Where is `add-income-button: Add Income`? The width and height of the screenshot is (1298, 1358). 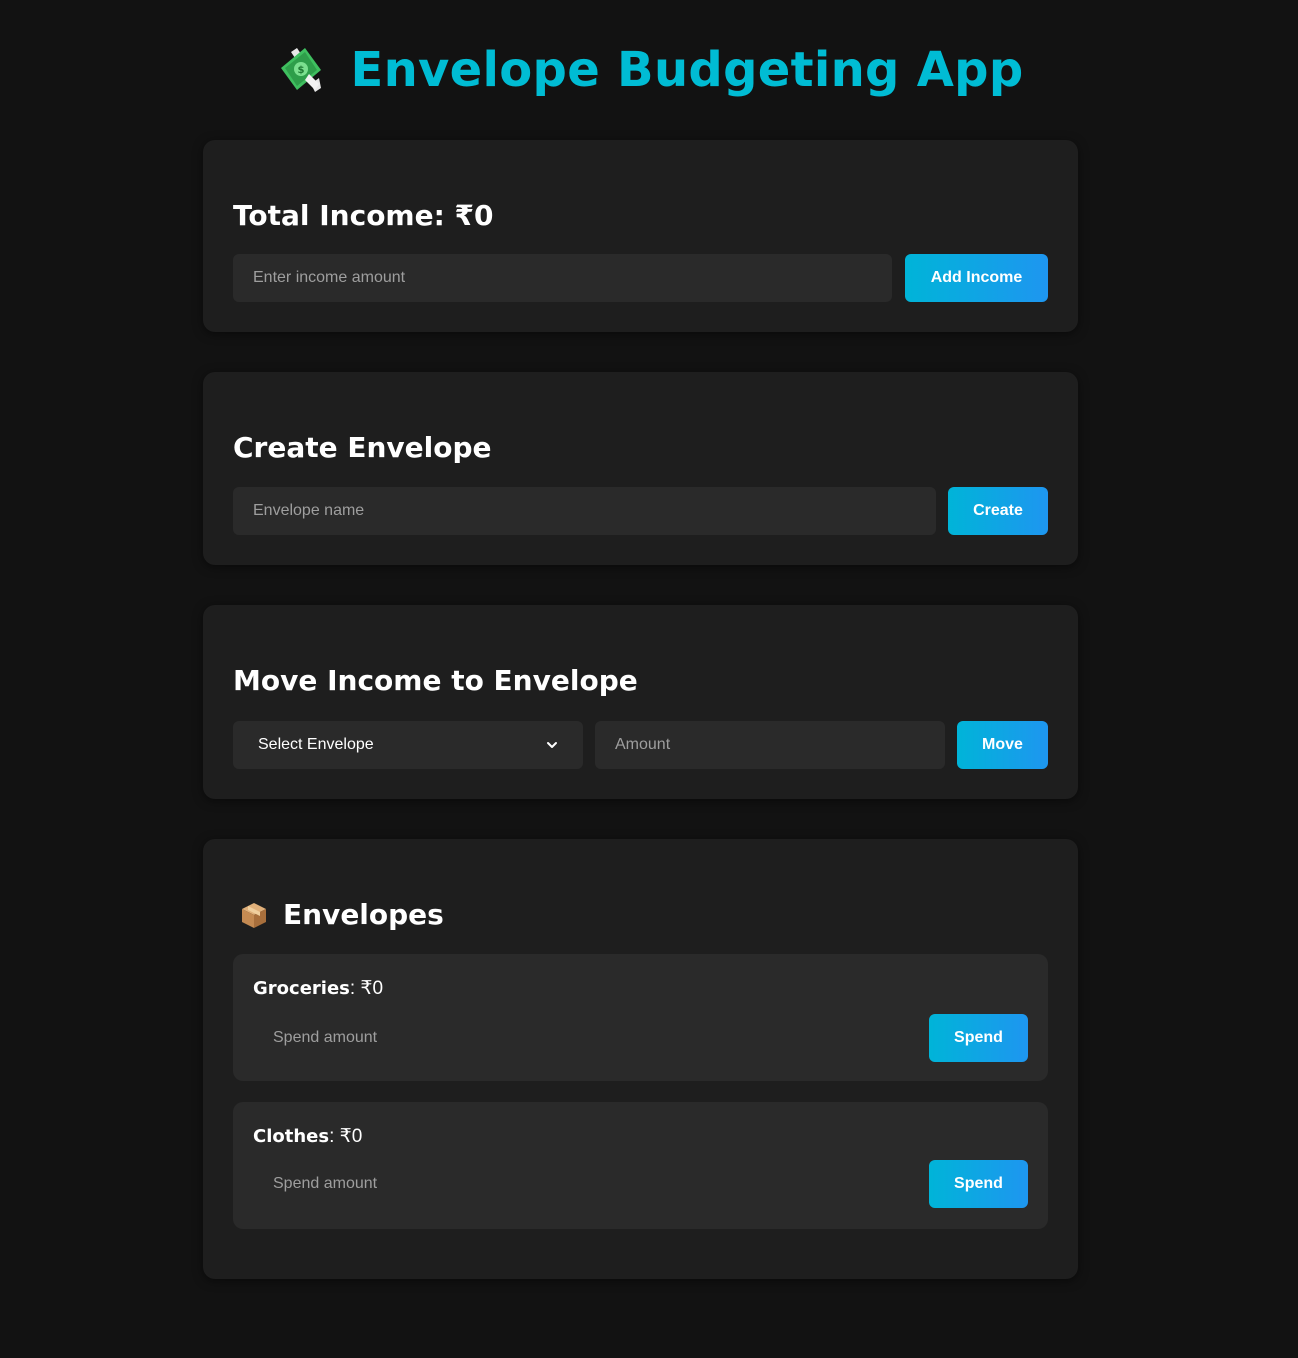
add-income-button: Add Income is located at coordinates (976, 278).